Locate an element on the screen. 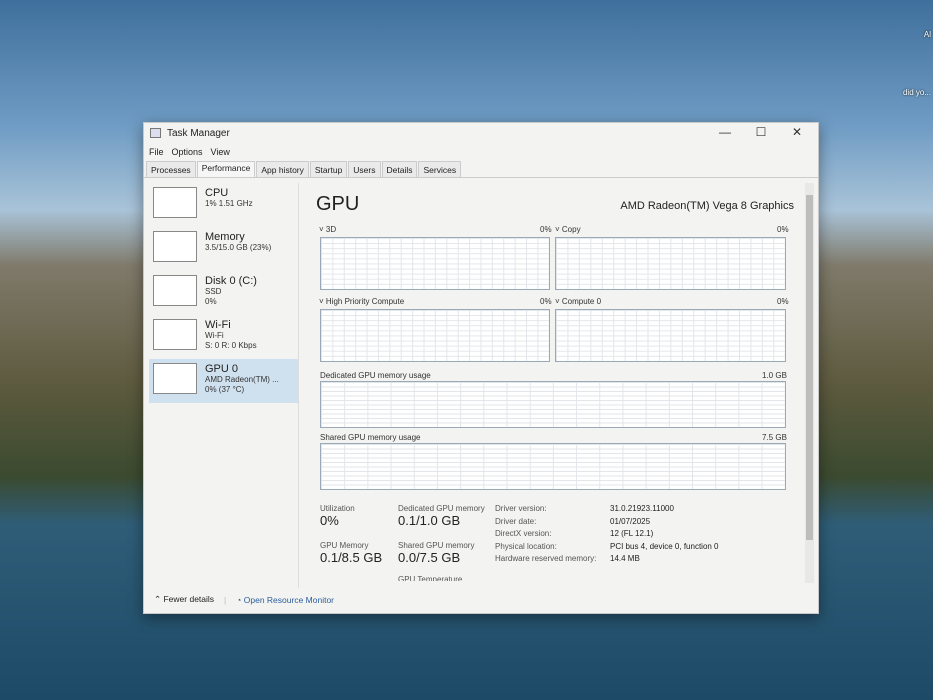  sidebar-item-wifi: Wi-Fi Wi-Fi S: 0 R: 0 Kbps is located at coordinates (223, 337).